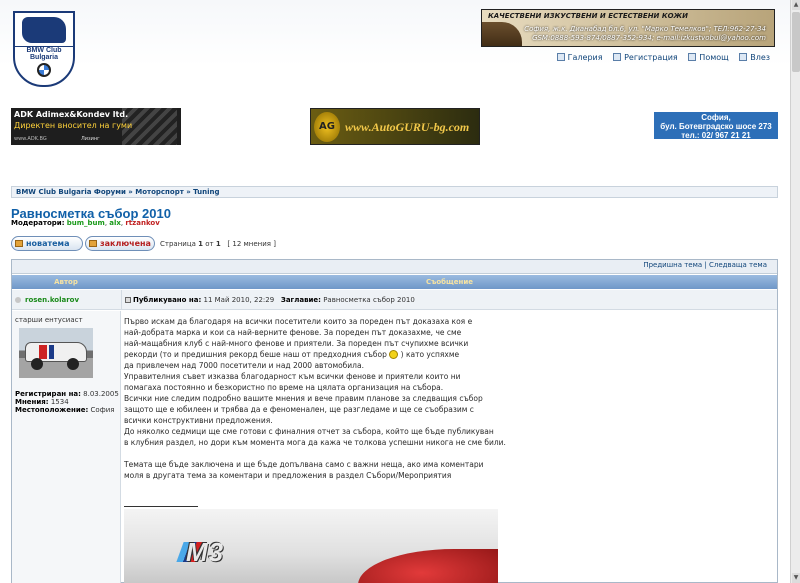 This screenshot has height=583, width=800. What do you see at coordinates (49, 320) in the screenshot?
I see `author-rank: старши ентусиаст` at bounding box center [49, 320].